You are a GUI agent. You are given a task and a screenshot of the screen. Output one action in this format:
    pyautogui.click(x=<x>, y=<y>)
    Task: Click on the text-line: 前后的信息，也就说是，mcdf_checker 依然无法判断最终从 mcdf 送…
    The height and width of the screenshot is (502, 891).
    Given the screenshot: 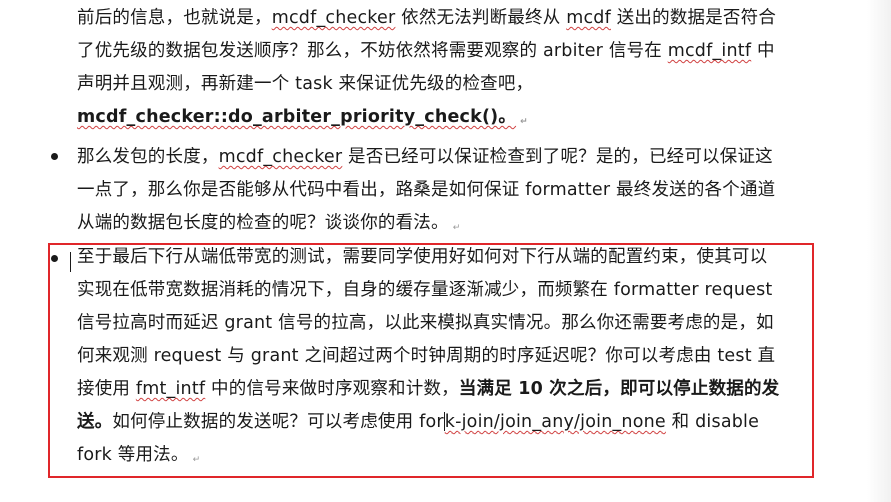 What is the action you would take?
    pyautogui.click(x=427, y=18)
    